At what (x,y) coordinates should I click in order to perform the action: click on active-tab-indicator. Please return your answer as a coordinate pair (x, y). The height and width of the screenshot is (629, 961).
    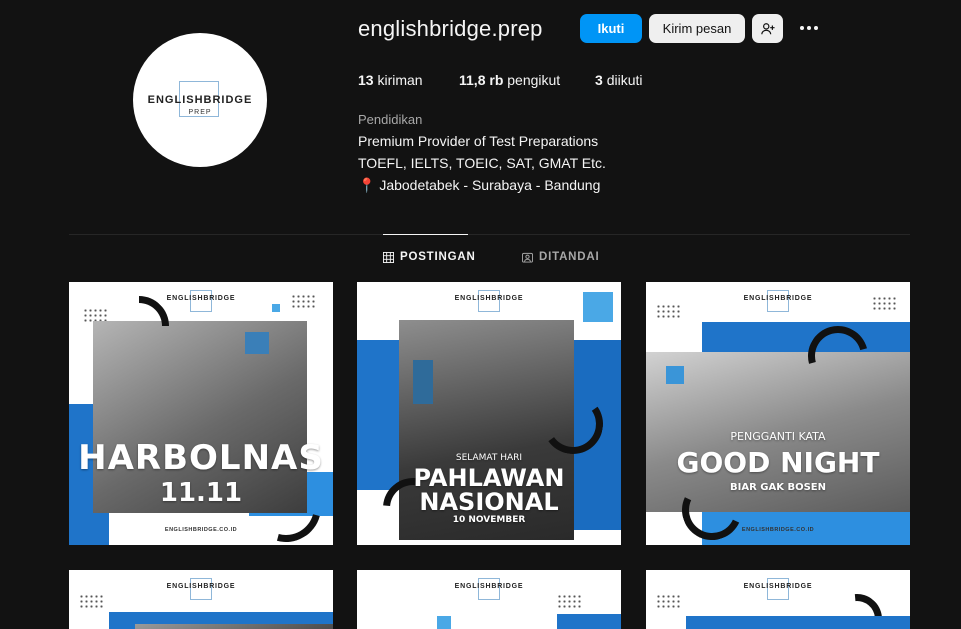
    Looking at the image, I should click on (425, 234).